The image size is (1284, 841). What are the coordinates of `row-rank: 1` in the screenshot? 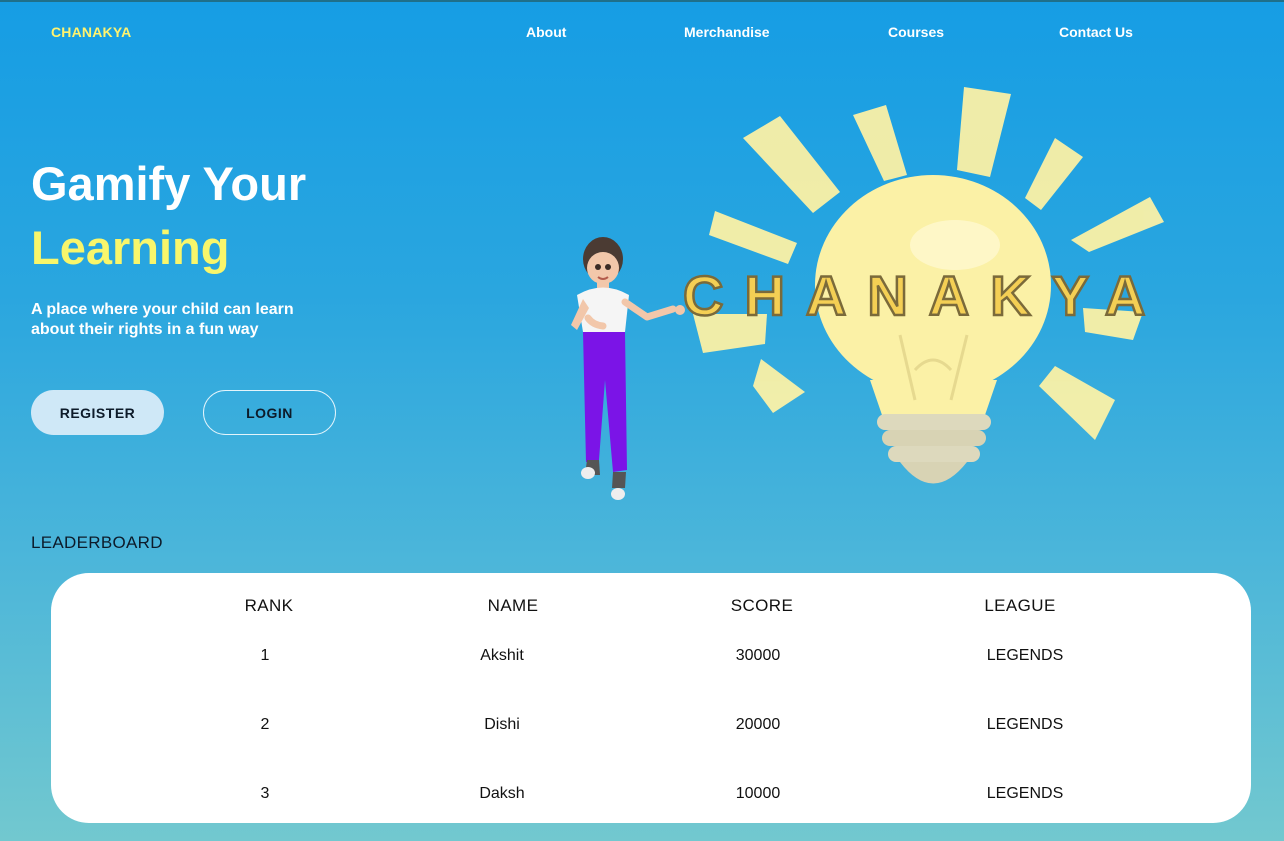 It's located at (265, 655).